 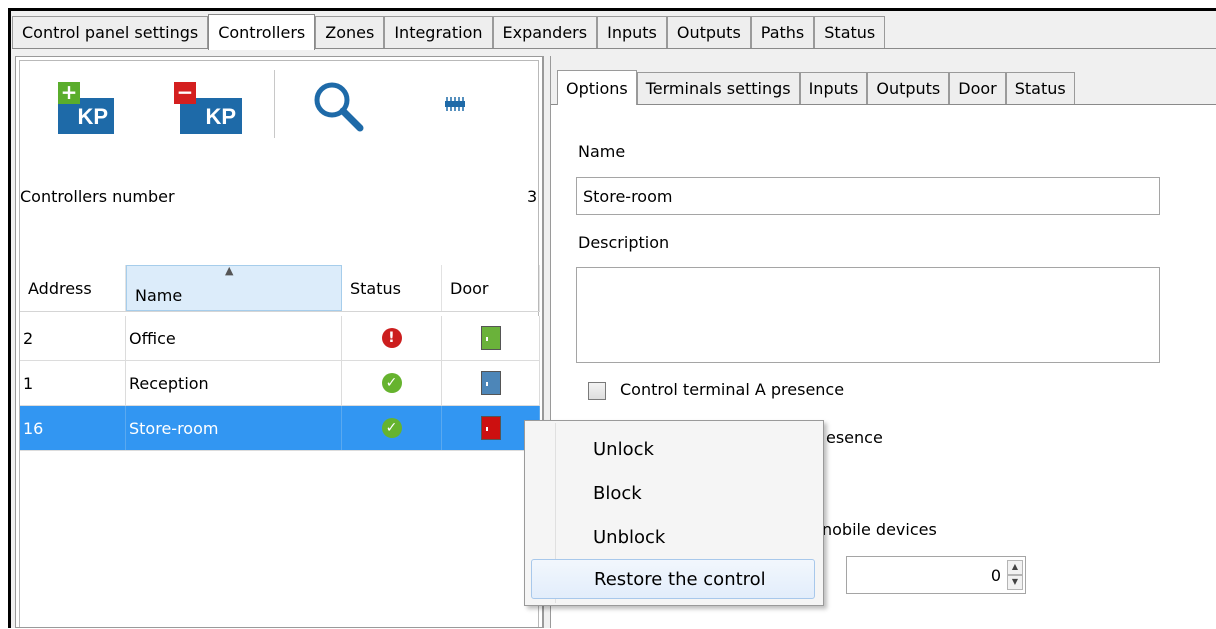 I want to click on column-header-status: Status, so click(x=392, y=288).